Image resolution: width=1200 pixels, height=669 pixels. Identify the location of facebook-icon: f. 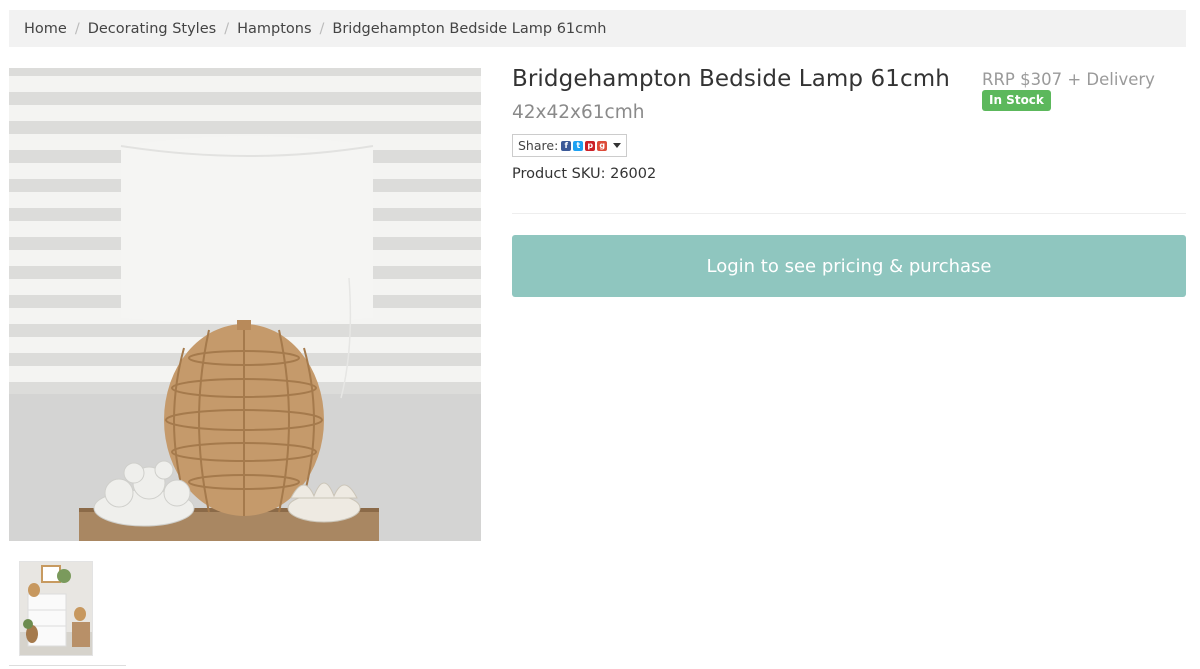
(566, 145).